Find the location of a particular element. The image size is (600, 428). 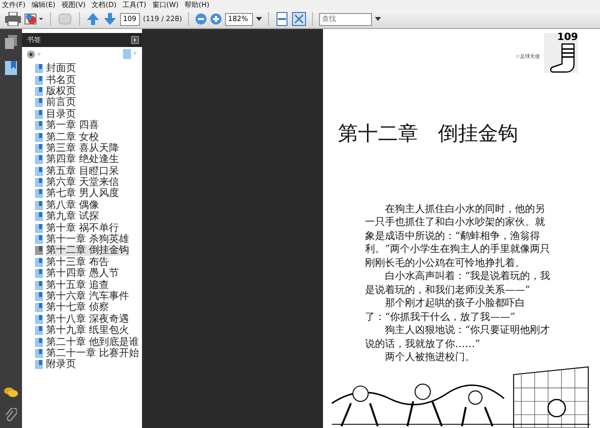

bookmark-item: 第二章 女校 is located at coordinates (73, 137).